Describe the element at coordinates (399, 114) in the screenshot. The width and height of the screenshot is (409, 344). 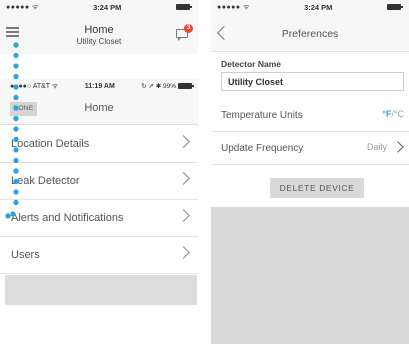
I see `unit-celsius: °C` at that location.